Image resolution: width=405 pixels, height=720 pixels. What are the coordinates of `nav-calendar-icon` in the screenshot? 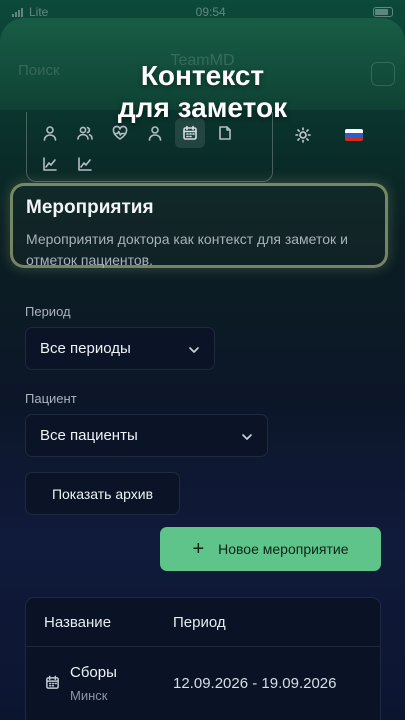 It's located at (190, 133).